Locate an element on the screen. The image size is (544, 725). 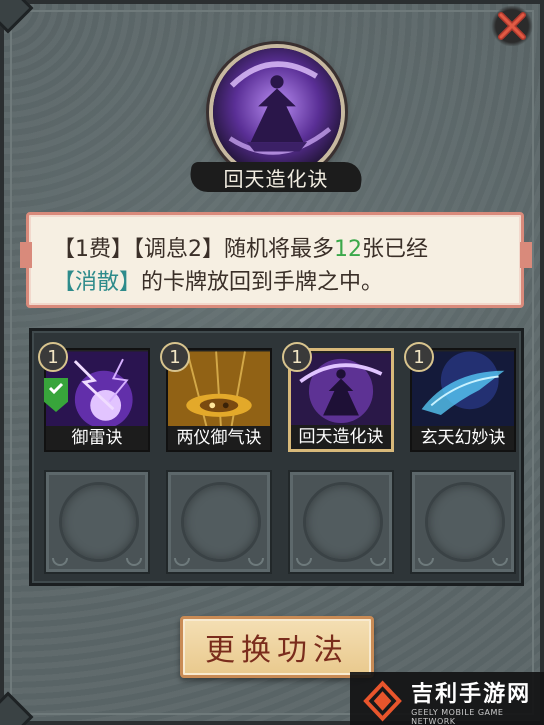
skill-title-ribbon: 回天造化诀 is located at coordinates (276, 177).